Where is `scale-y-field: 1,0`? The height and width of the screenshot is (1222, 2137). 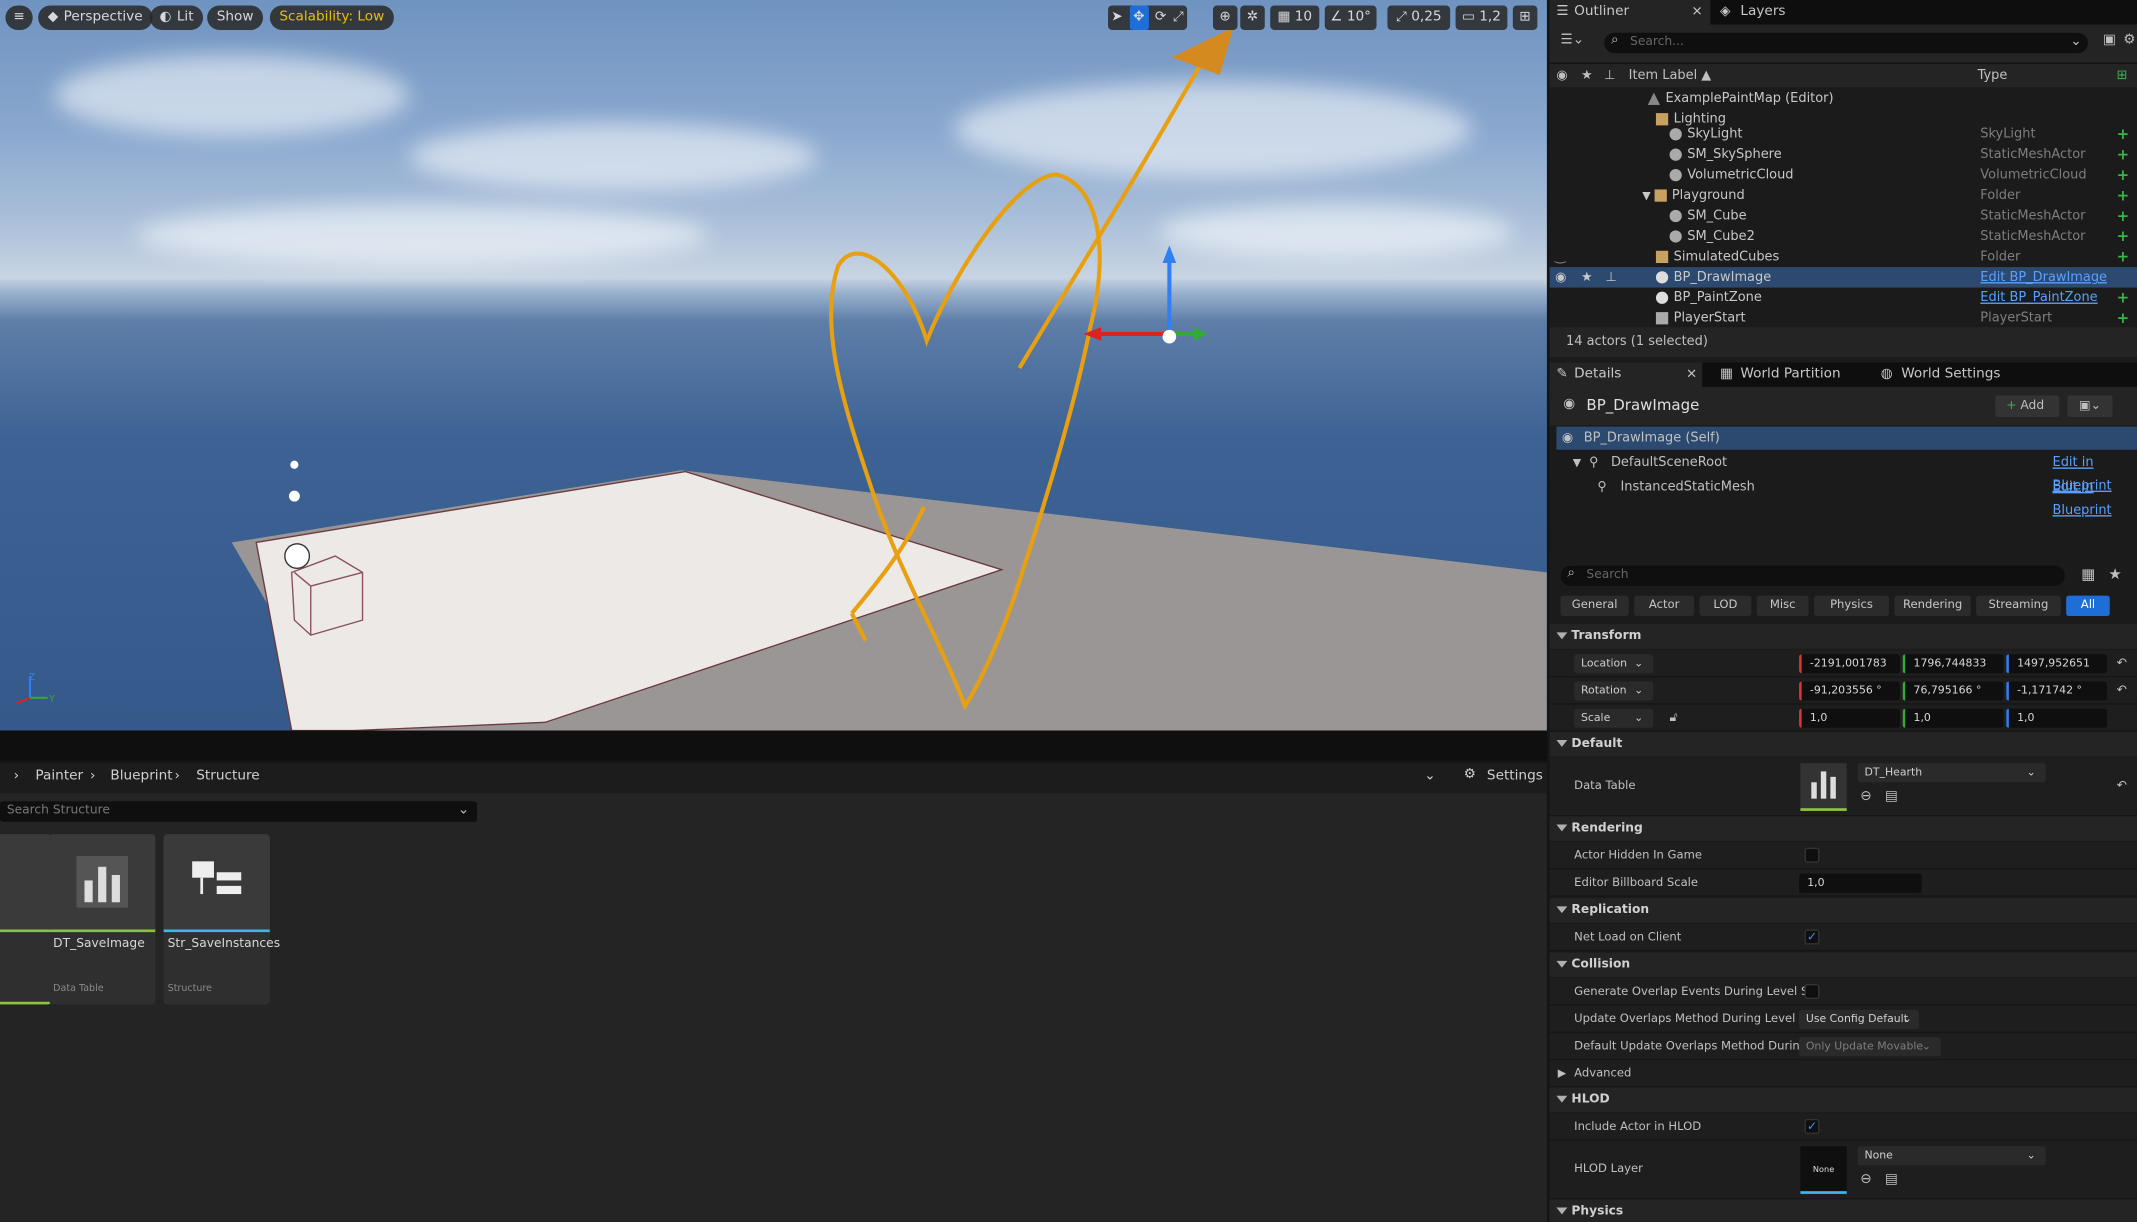 scale-y-field: 1,0 is located at coordinates (1953, 718).